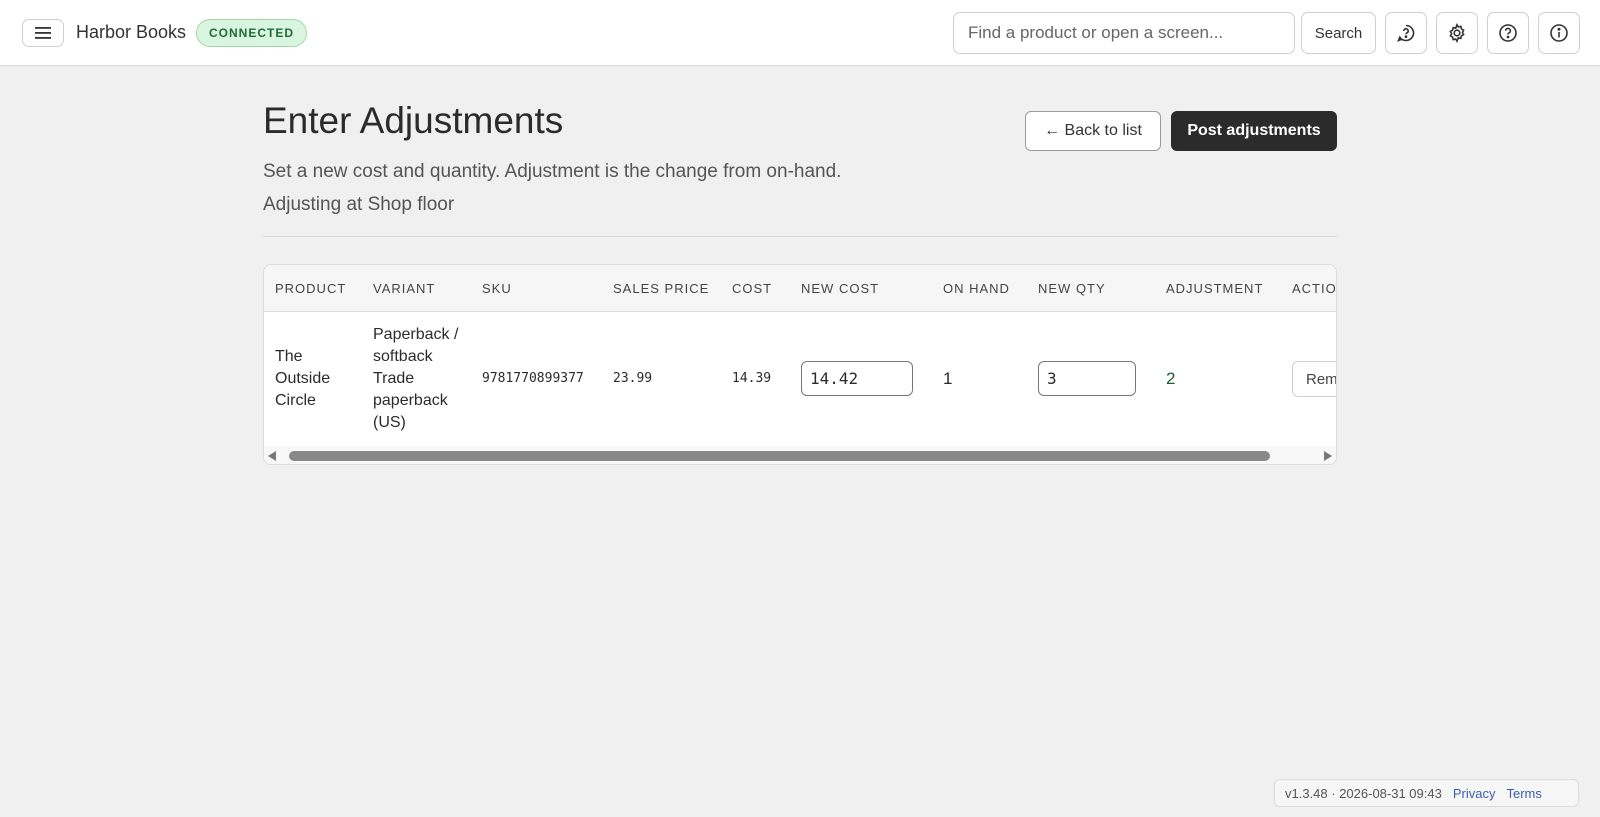  Describe the element at coordinates (800, 33) in the screenshot. I see `top-bar: Harbor Books CONNECTED Search` at that location.